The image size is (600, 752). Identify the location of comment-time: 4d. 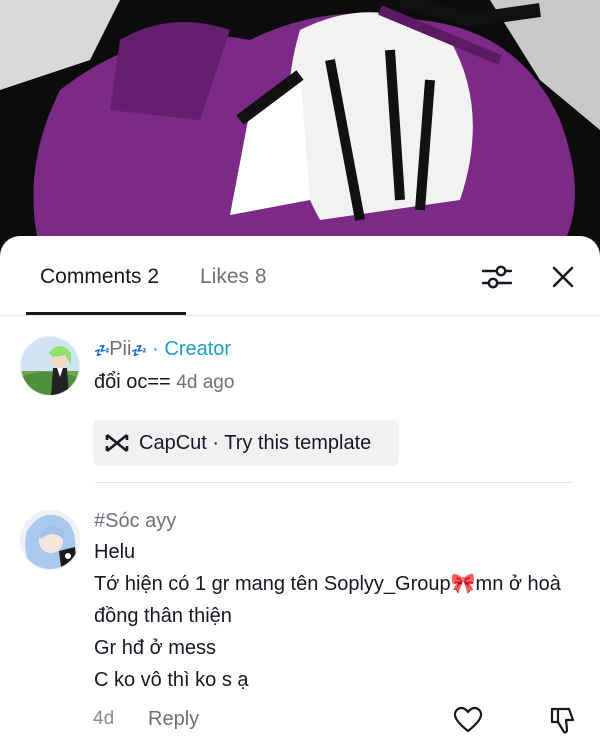
(104, 718).